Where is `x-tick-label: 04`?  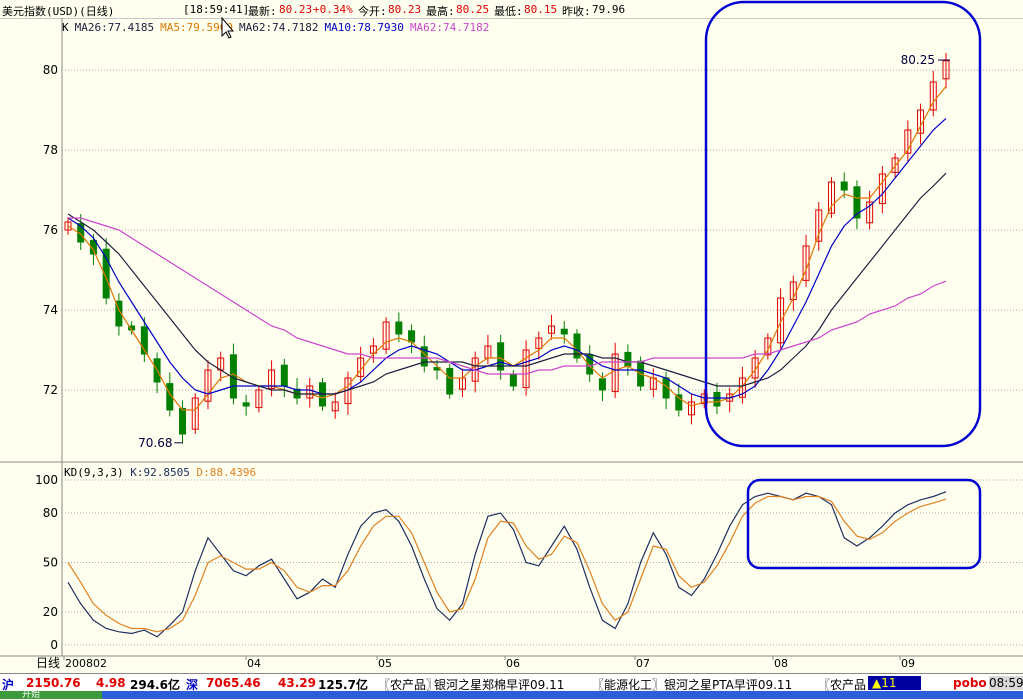
x-tick-label: 04 is located at coordinates (254, 663).